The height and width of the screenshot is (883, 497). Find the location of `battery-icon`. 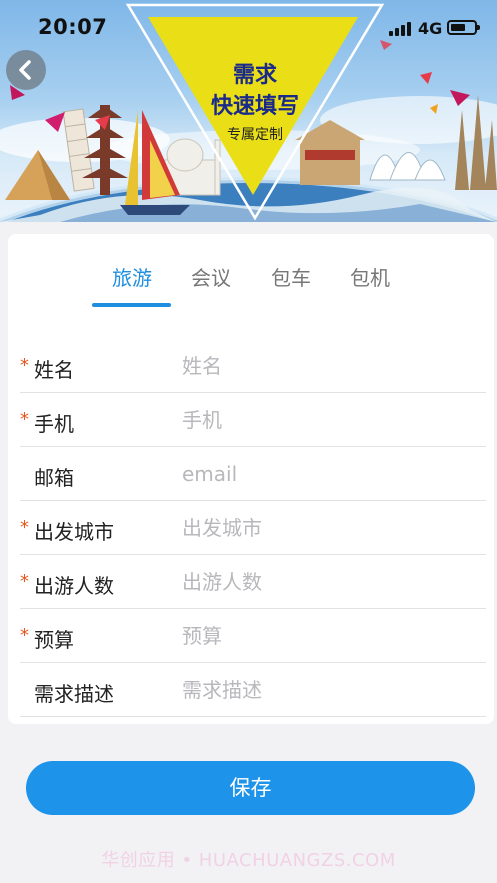

battery-icon is located at coordinates (463, 27).